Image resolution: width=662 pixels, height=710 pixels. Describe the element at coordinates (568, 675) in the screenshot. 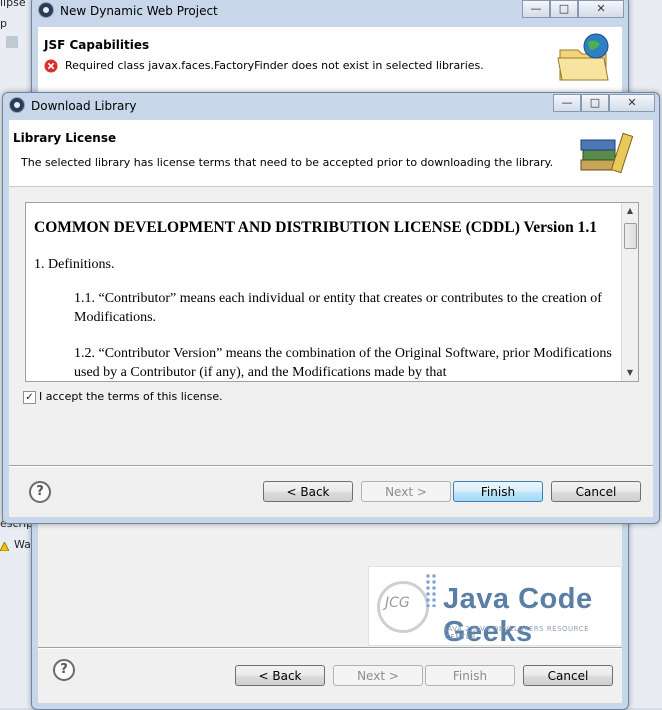

I see `wizard-cancel-button: Cancel` at that location.